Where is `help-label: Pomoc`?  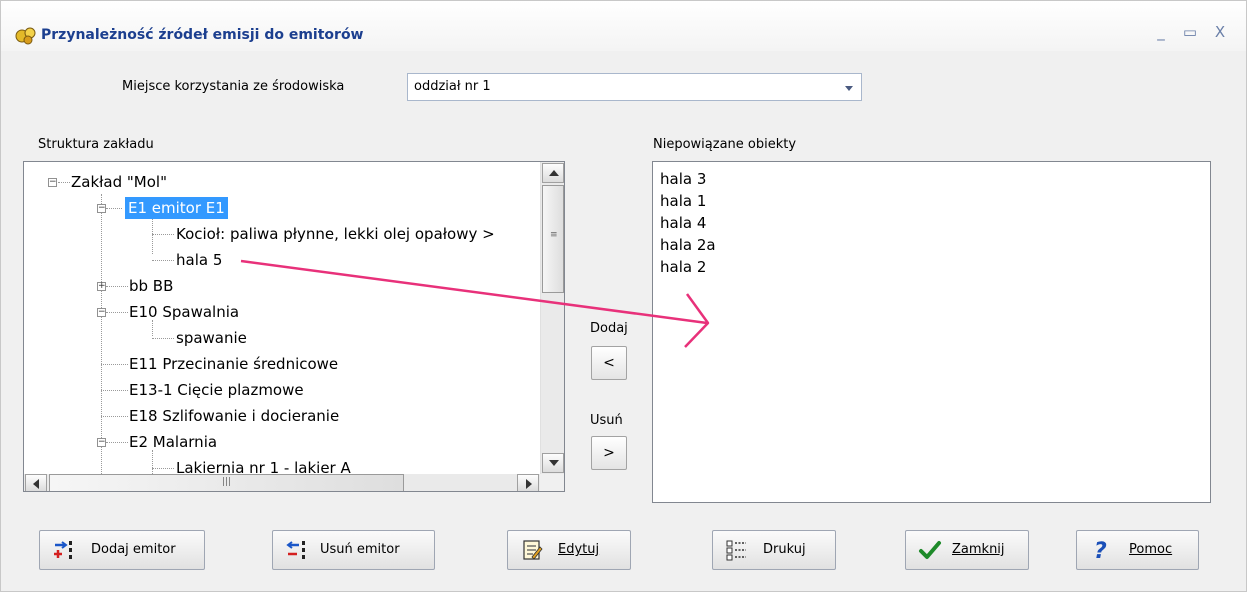 help-label: Pomoc is located at coordinates (1151, 549).